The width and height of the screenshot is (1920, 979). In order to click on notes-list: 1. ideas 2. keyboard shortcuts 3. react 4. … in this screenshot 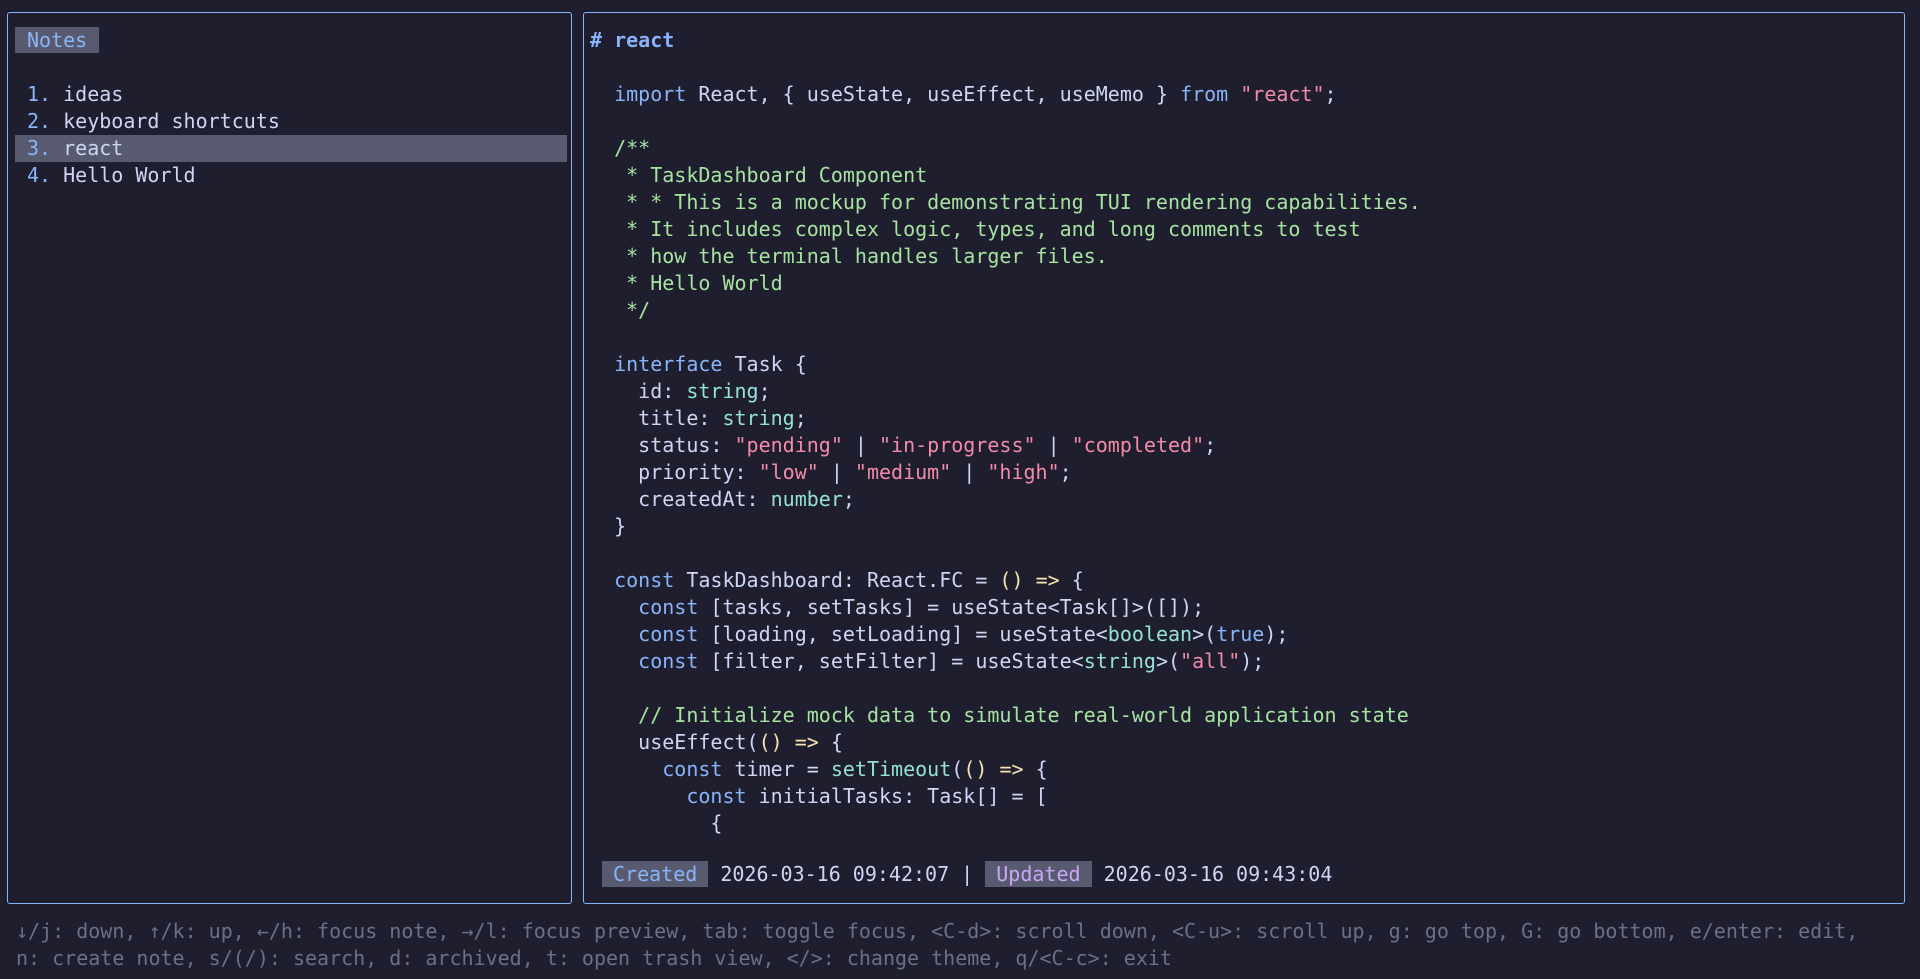, I will do `click(291, 135)`.